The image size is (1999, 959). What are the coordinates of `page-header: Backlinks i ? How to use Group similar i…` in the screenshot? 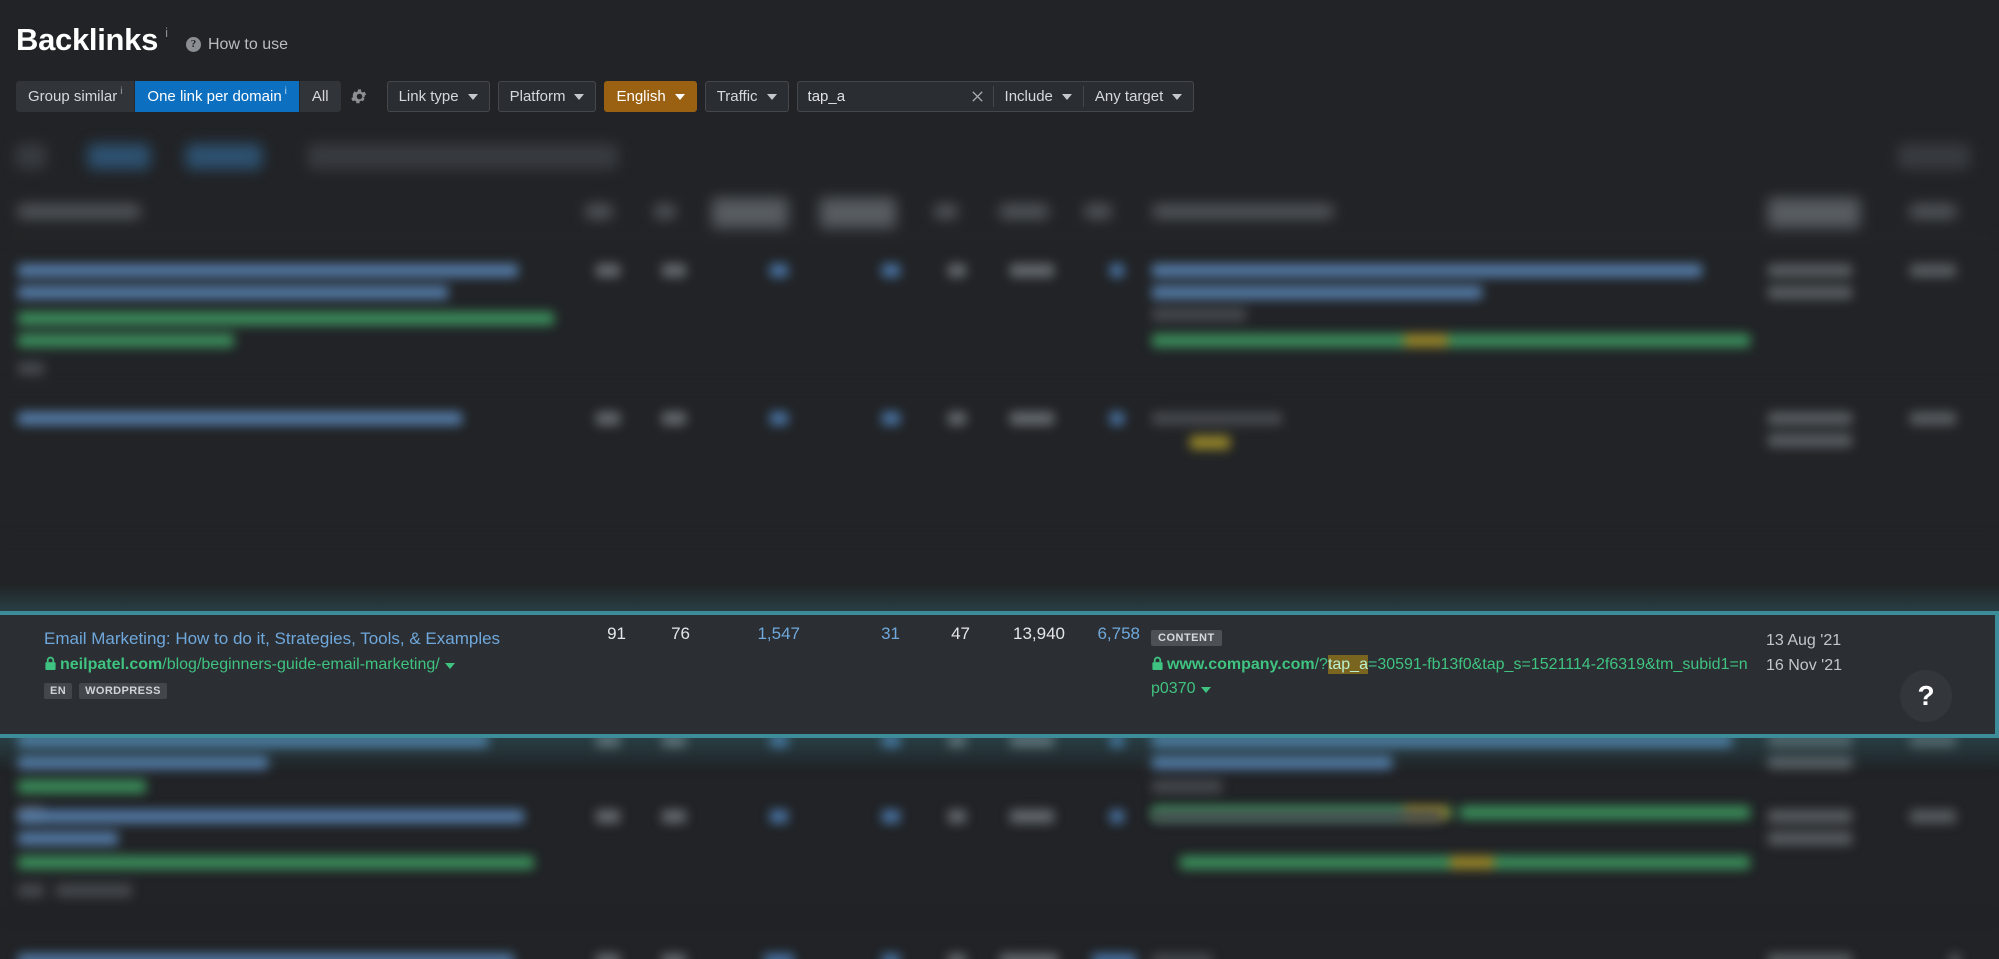 It's located at (999, 64).